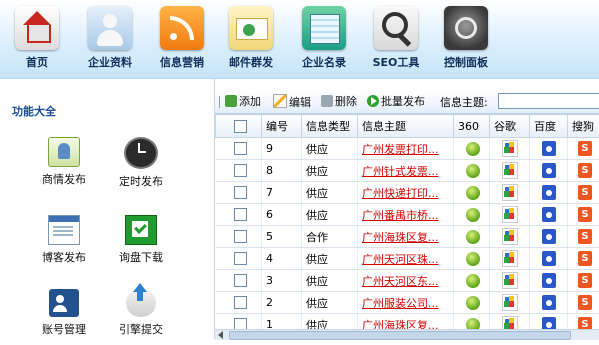  I want to click on edit-button: 编辑, so click(292, 102).